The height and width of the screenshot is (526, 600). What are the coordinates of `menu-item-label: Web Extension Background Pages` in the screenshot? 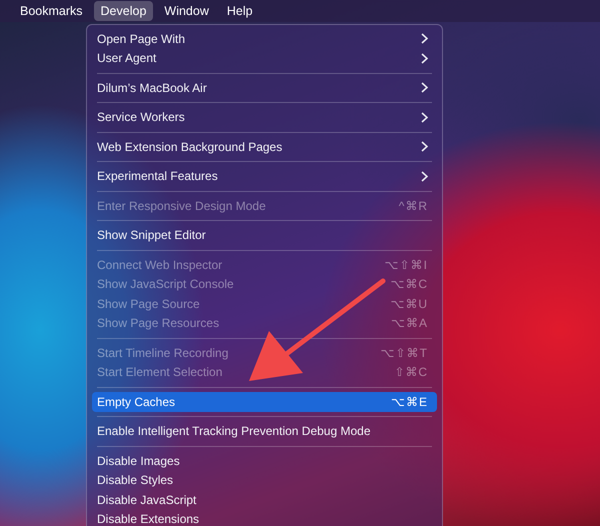 It's located at (190, 147).